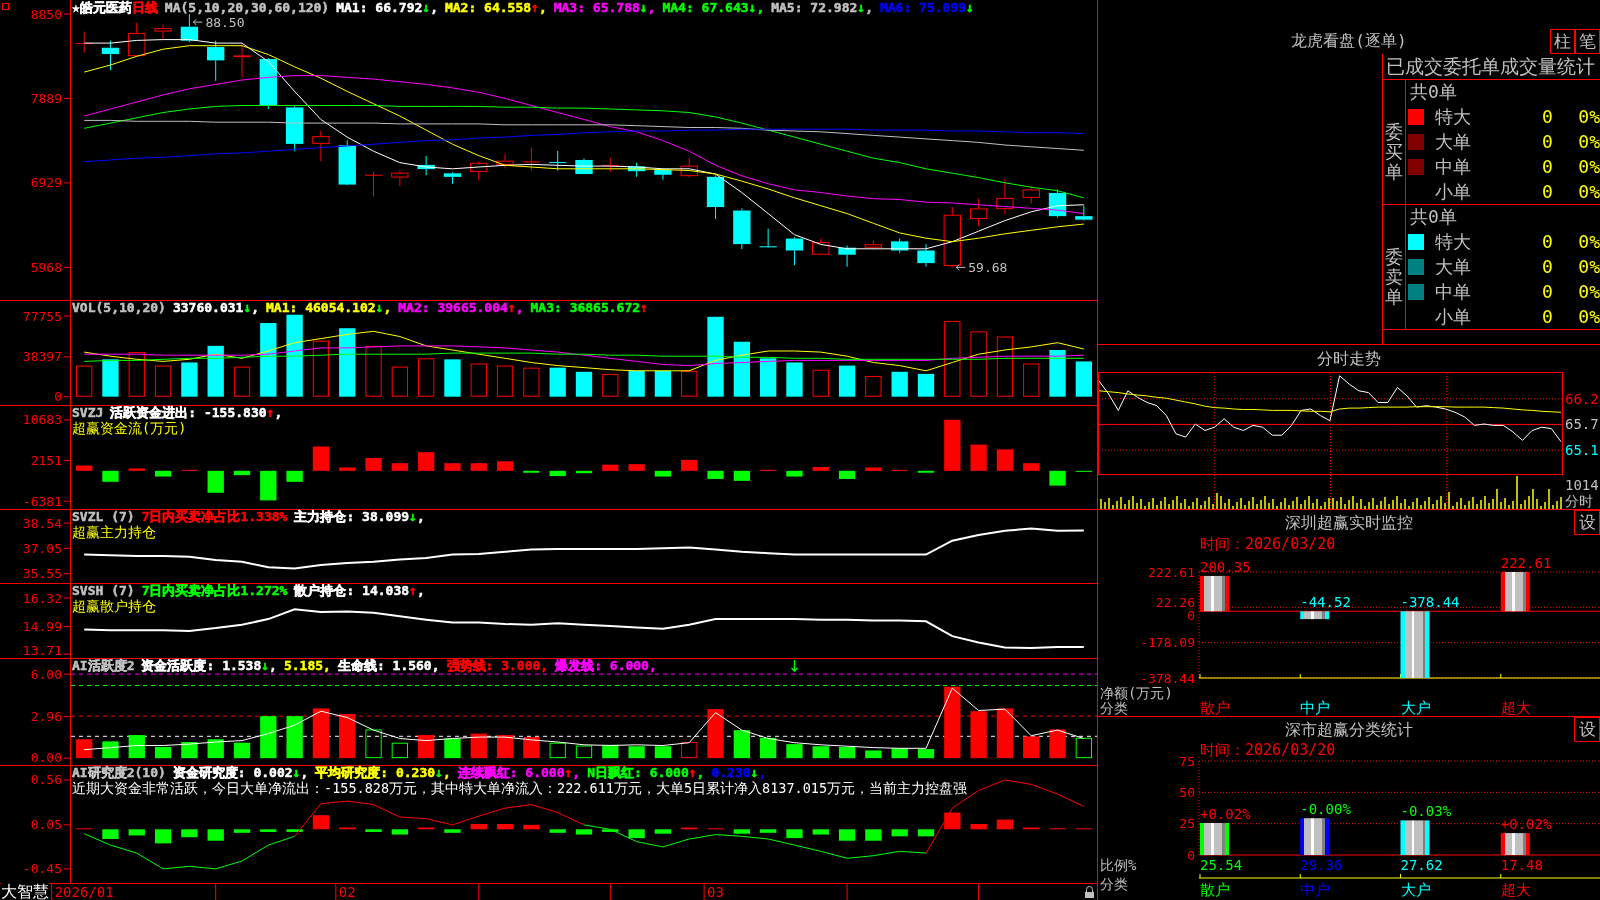  I want to click on axis-label: 50, so click(1187, 792).